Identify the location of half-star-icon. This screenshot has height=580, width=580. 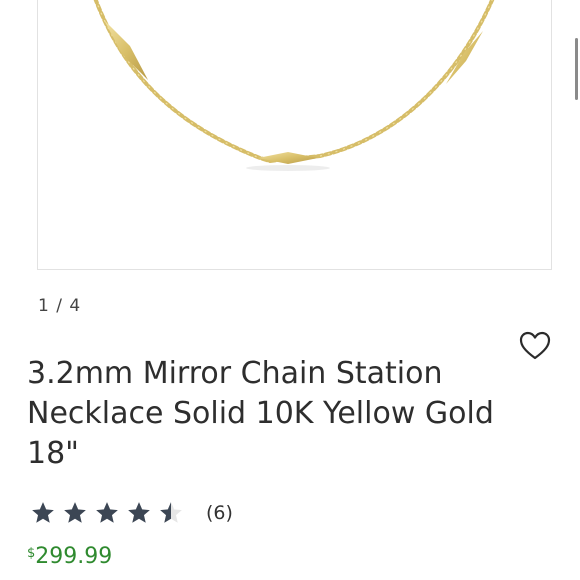
(171, 513).